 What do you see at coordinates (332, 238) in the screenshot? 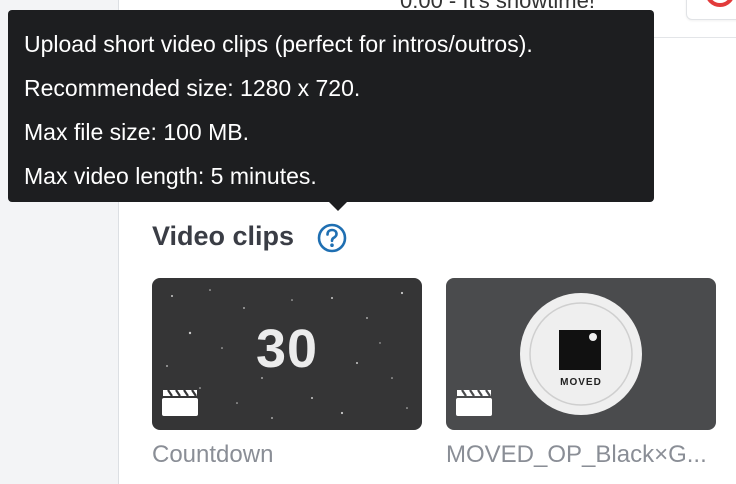
I see `question-circle-icon` at bounding box center [332, 238].